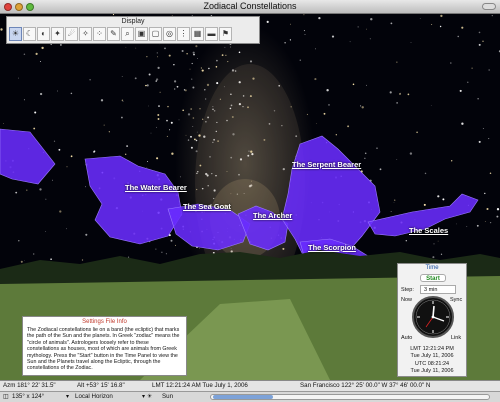 The height and width of the screenshot is (402, 500). Describe the element at coordinates (28, 397) in the screenshot. I see `field-of-view: 135° x 124°` at that location.